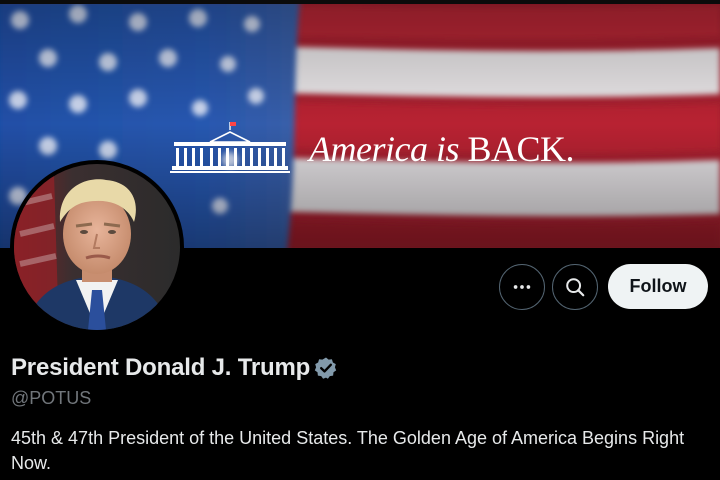 This screenshot has width=720, height=480. Describe the element at coordinates (360, 2) in the screenshot. I see `top-edge` at that location.